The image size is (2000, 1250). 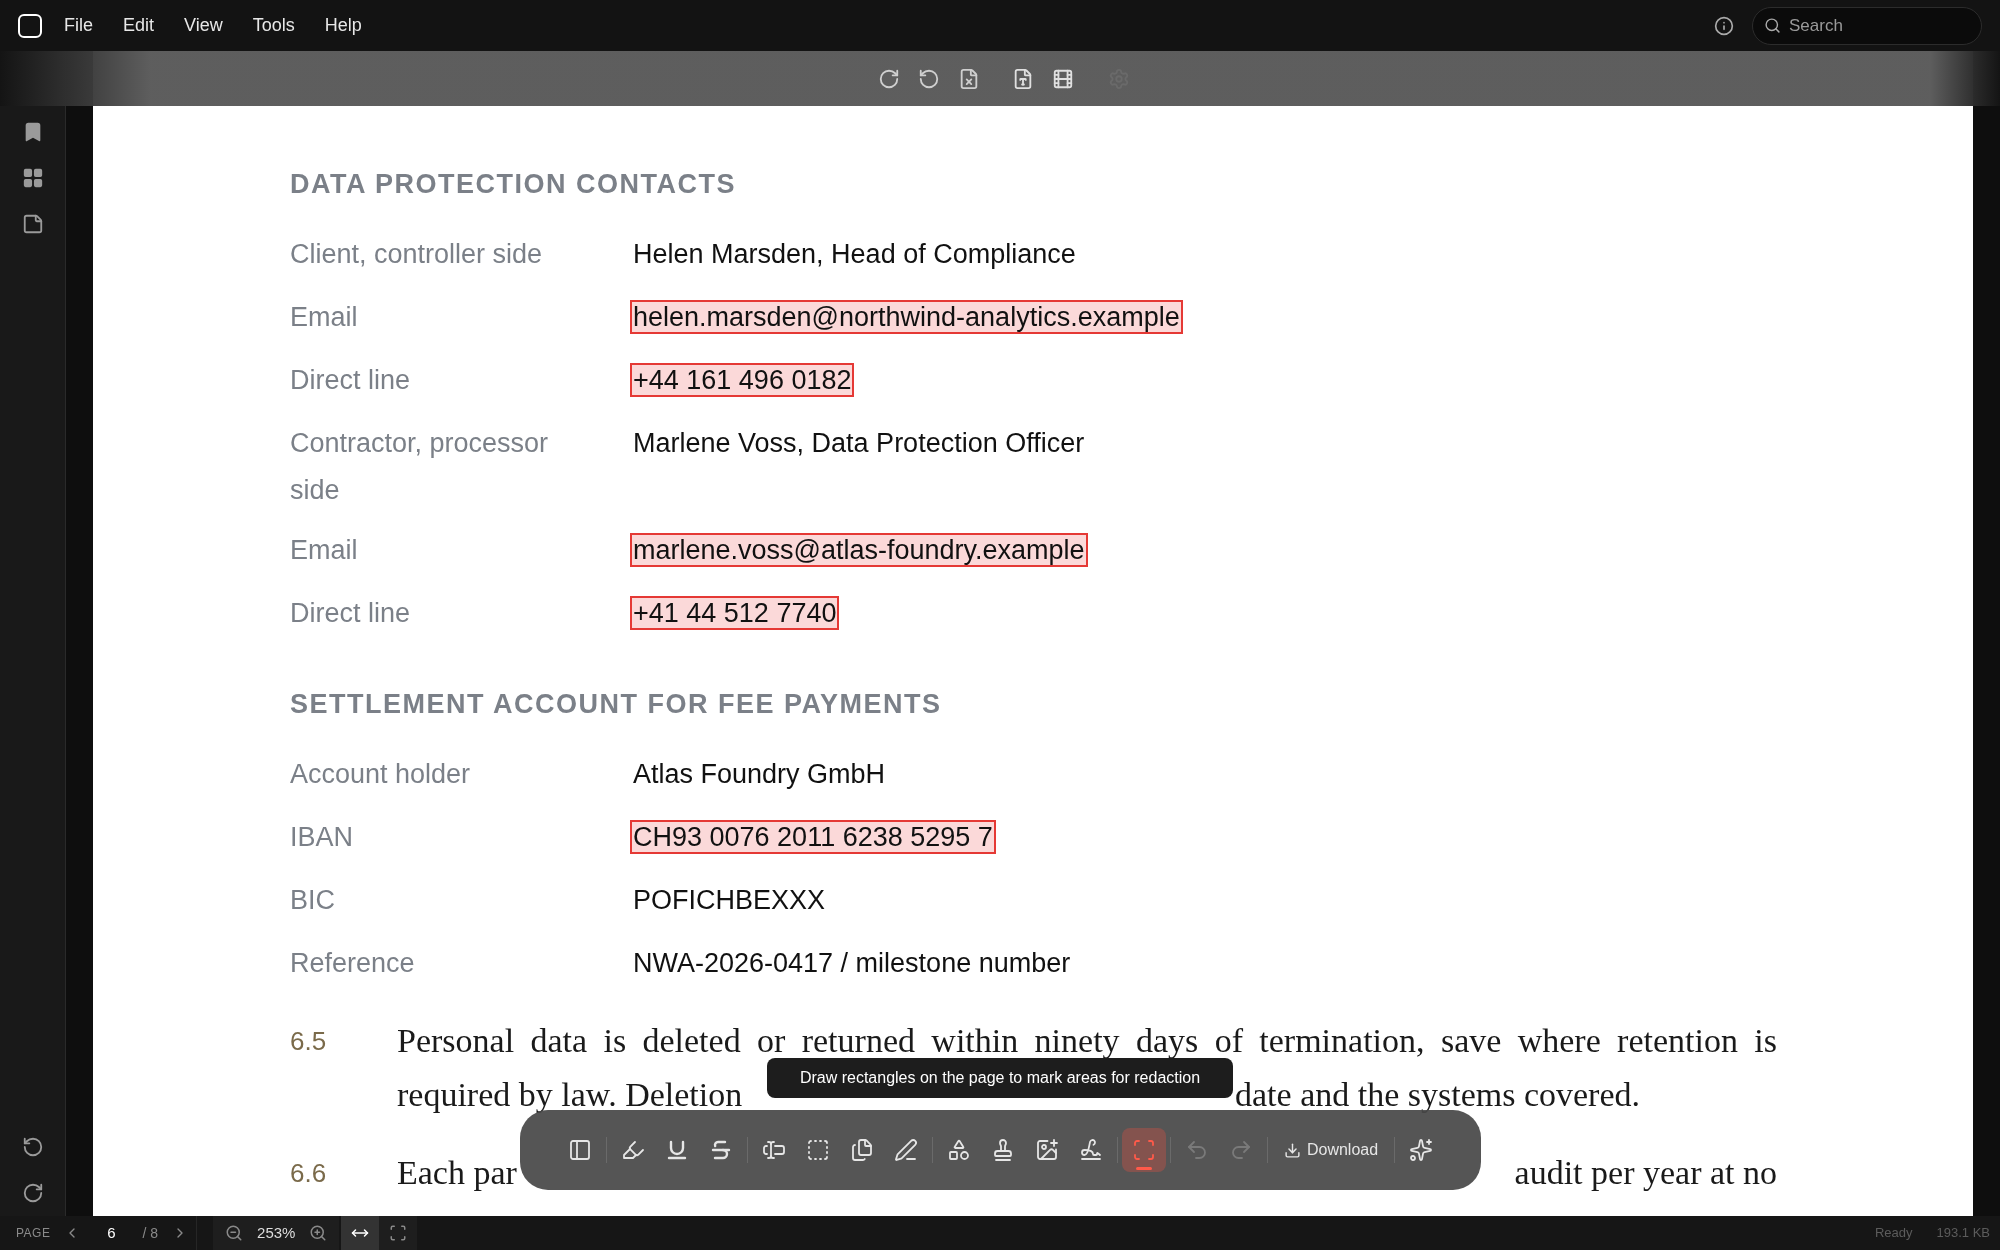 What do you see at coordinates (1963, 1233) in the screenshot?
I see `file-size: 193.1 KB` at bounding box center [1963, 1233].